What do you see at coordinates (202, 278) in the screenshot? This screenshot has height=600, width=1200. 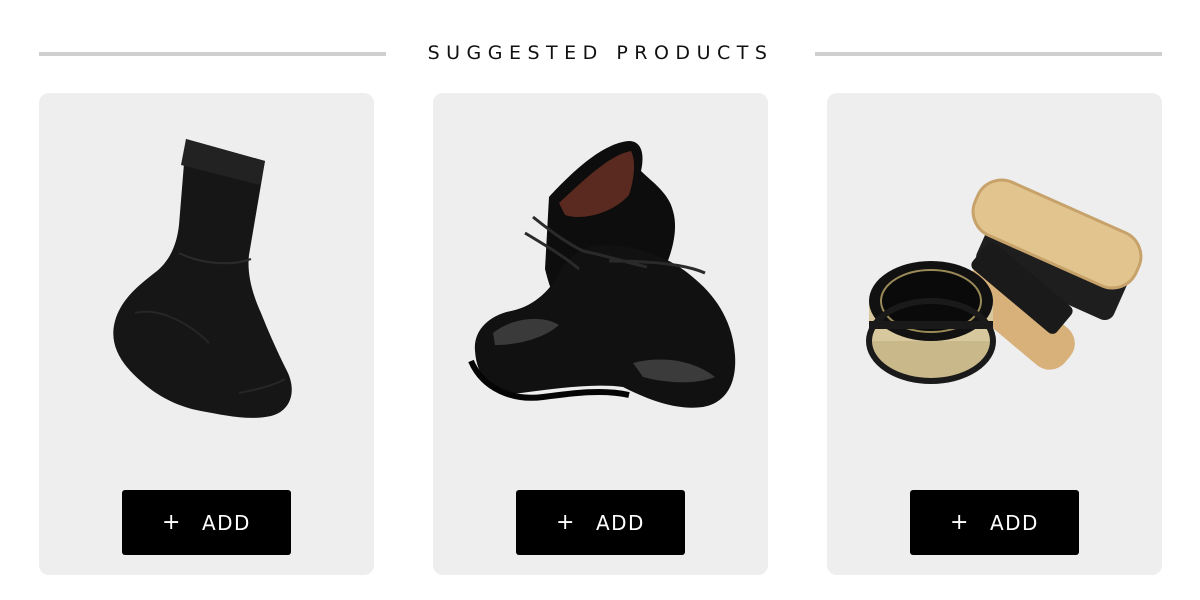 I see `sock-icon` at bounding box center [202, 278].